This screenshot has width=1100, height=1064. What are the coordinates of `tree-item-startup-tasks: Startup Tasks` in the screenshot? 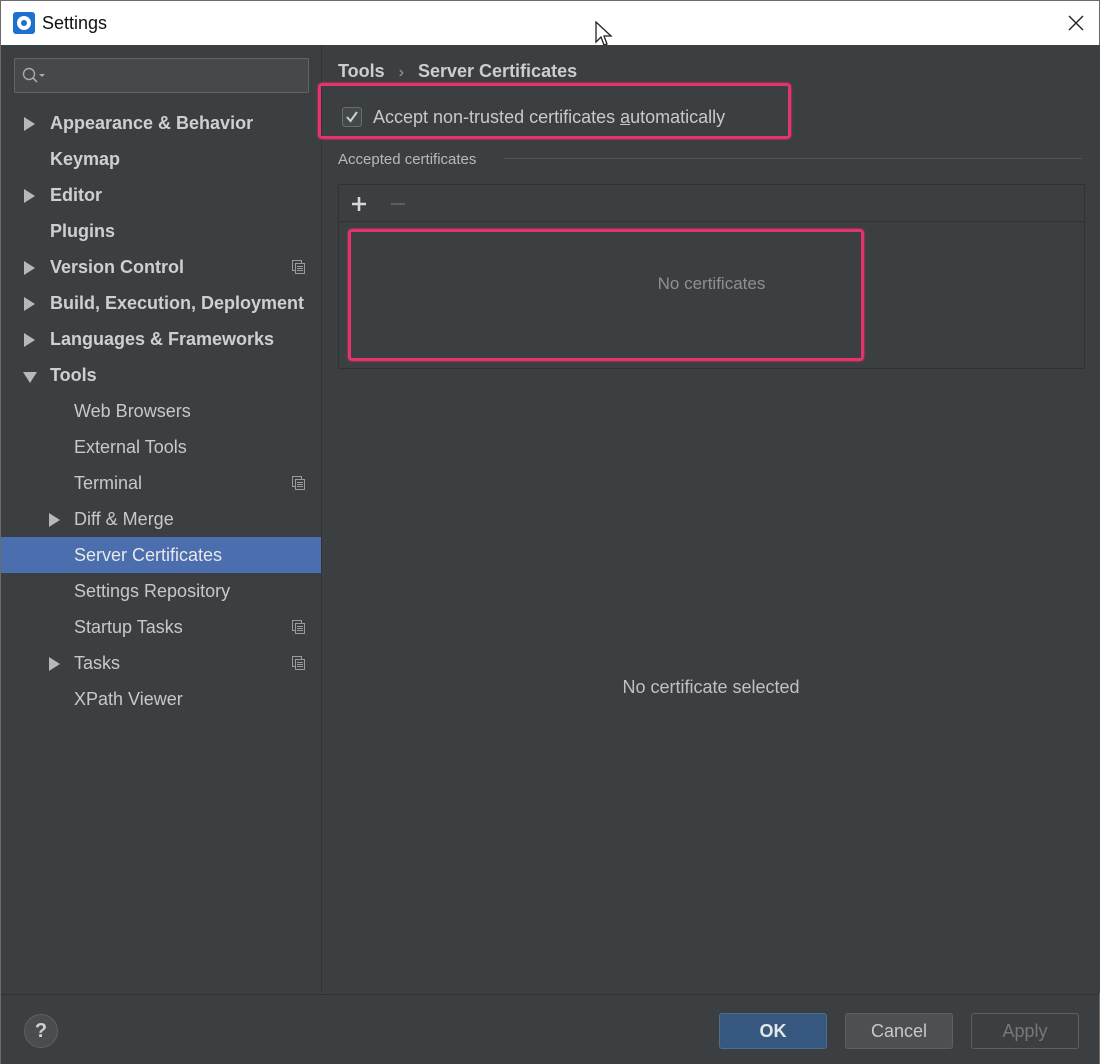 It's located at (161, 627).